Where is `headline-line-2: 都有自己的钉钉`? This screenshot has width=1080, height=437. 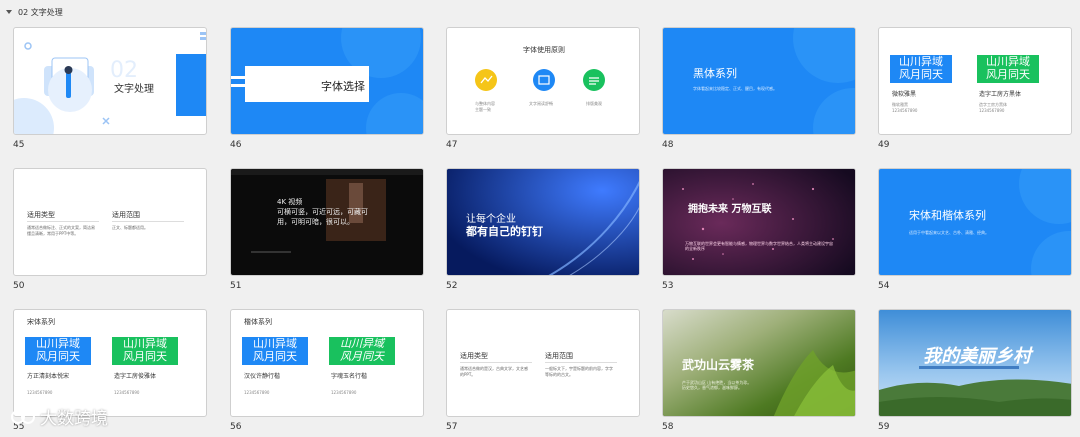 headline-line-2: 都有自己的钉钉 is located at coordinates (504, 231).